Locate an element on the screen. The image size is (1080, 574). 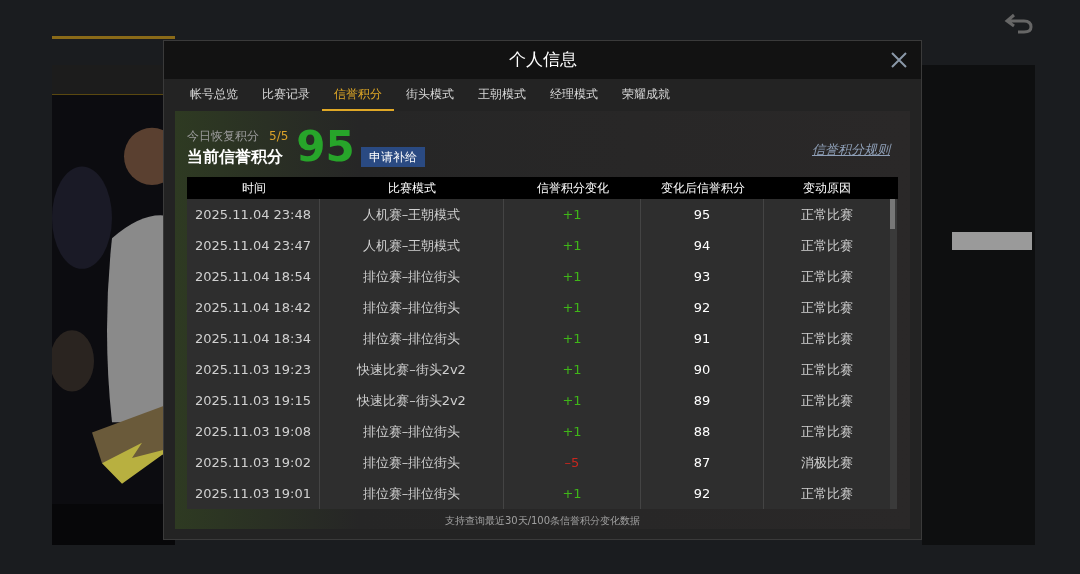
rules-link: 信誉积分规则 is located at coordinates (851, 149).